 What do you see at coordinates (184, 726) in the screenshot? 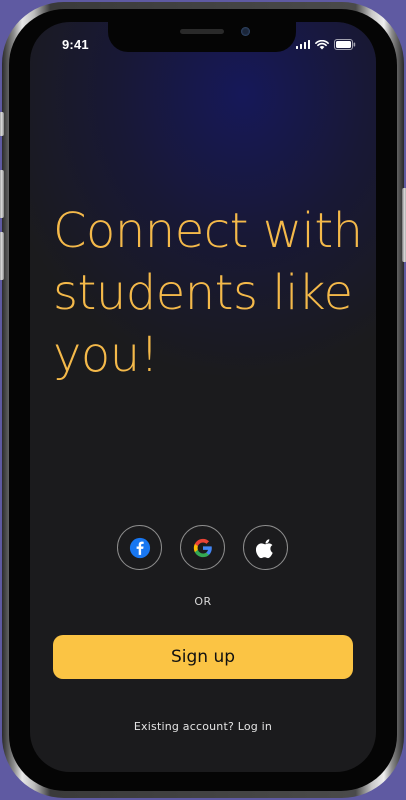
I see `existing-account-text: Existing account?` at bounding box center [184, 726].